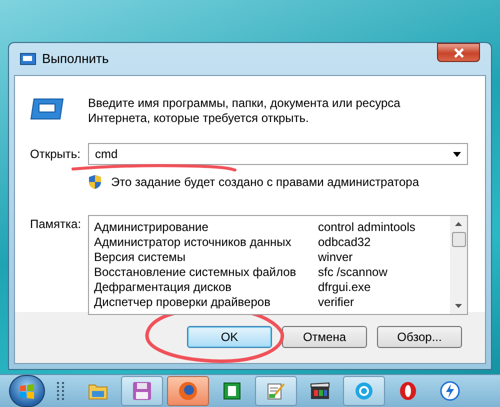 The image size is (500, 407). Describe the element at coordinates (367, 227) in the screenshot. I see `memo-command-cell-text: control admintools` at that location.